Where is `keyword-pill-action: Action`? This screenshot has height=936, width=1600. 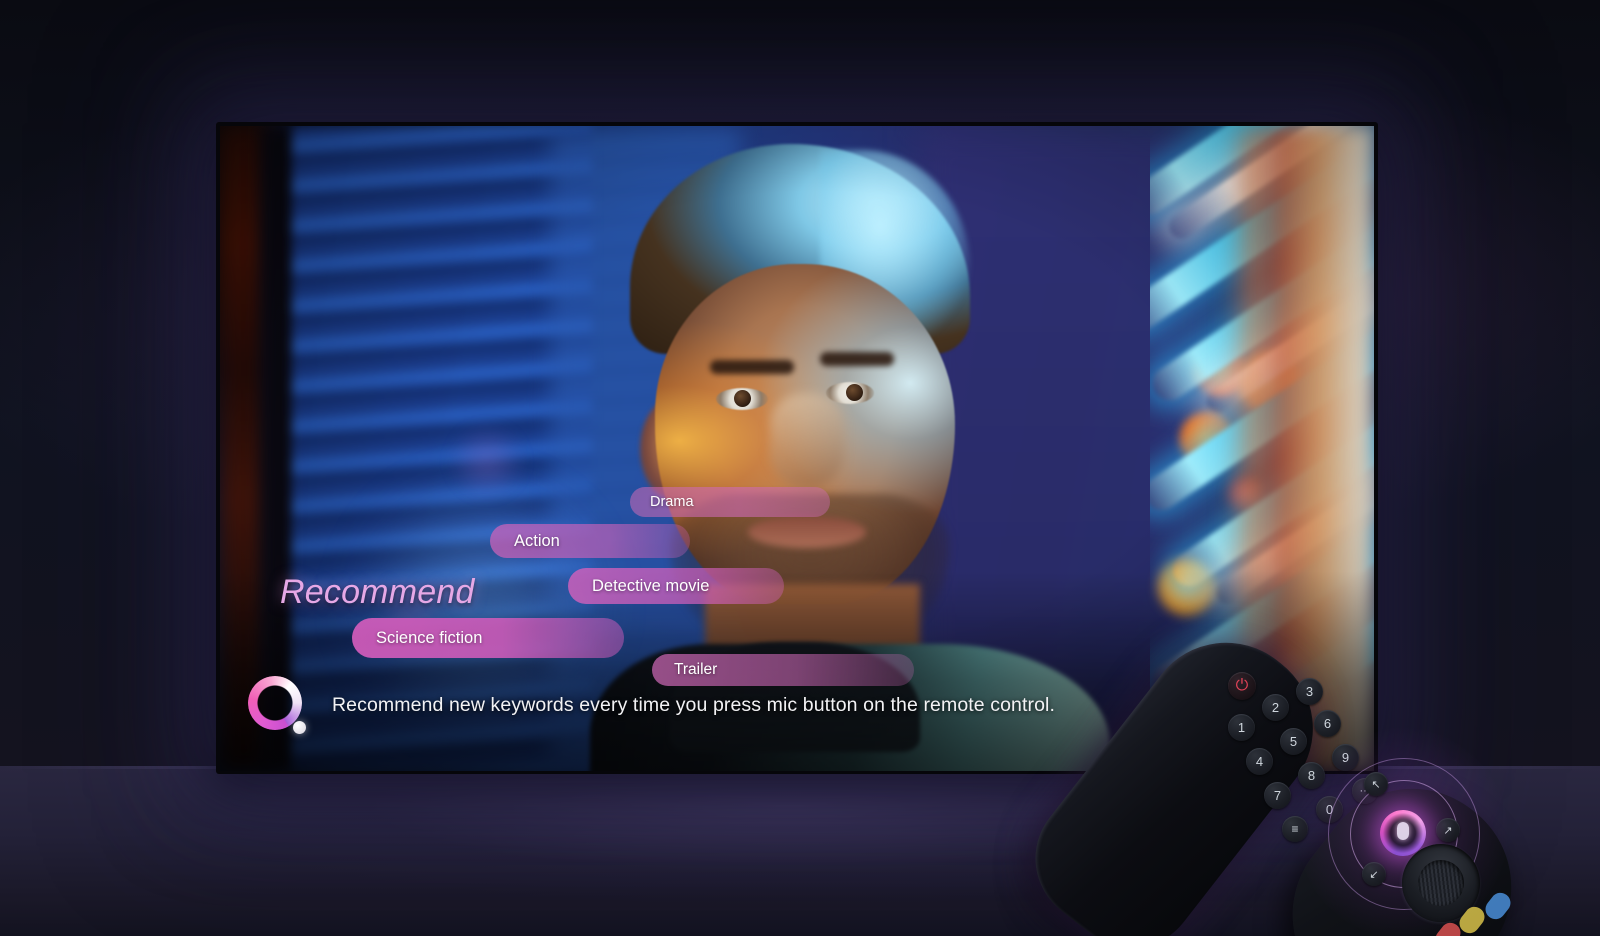 keyword-pill-action: Action is located at coordinates (590, 541).